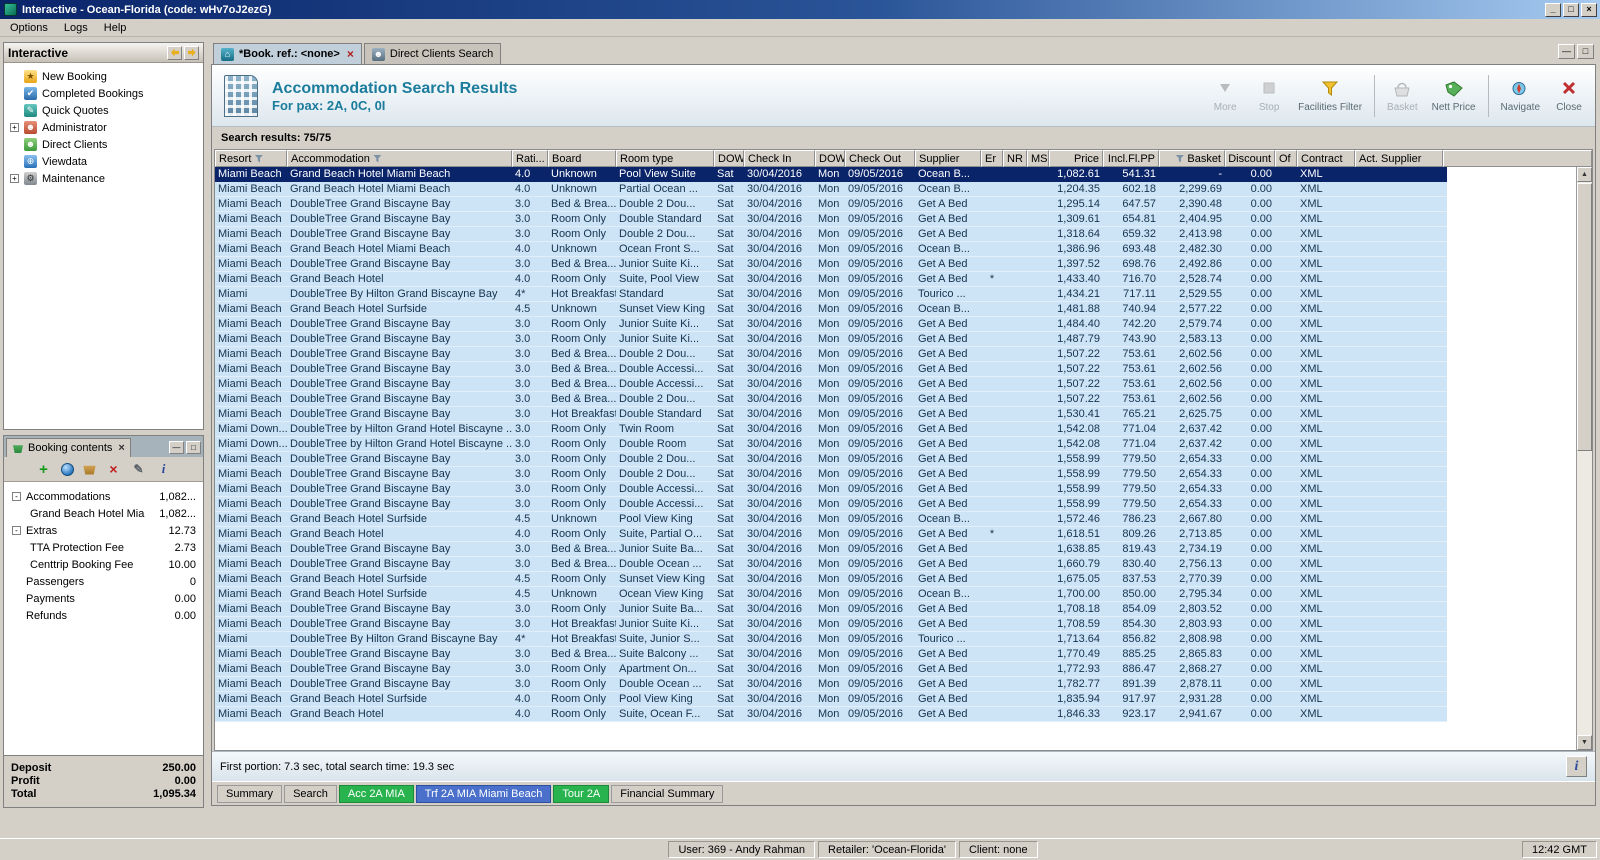 The width and height of the screenshot is (1600, 860). What do you see at coordinates (667, 793) in the screenshot?
I see `bottom-tab-financial-summary: Financial Summary` at bounding box center [667, 793].